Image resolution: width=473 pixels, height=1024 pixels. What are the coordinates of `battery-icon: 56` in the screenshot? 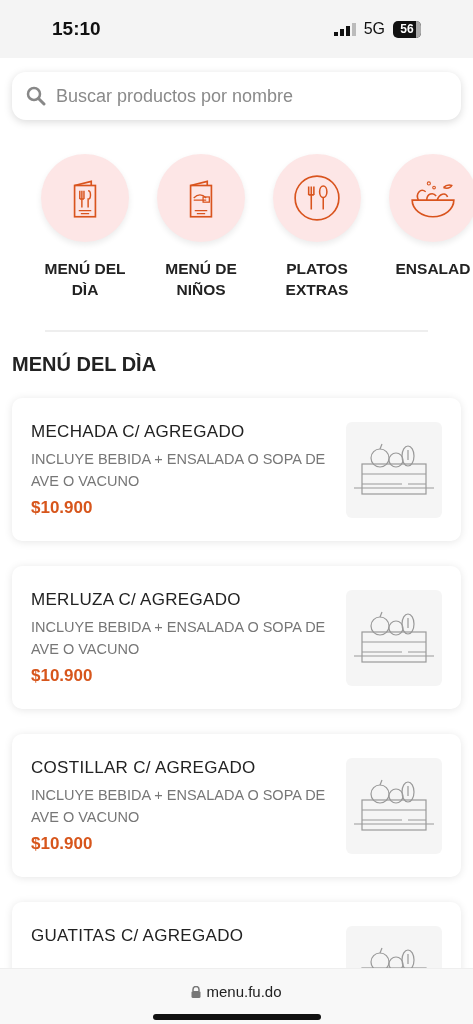 It's located at (407, 29).